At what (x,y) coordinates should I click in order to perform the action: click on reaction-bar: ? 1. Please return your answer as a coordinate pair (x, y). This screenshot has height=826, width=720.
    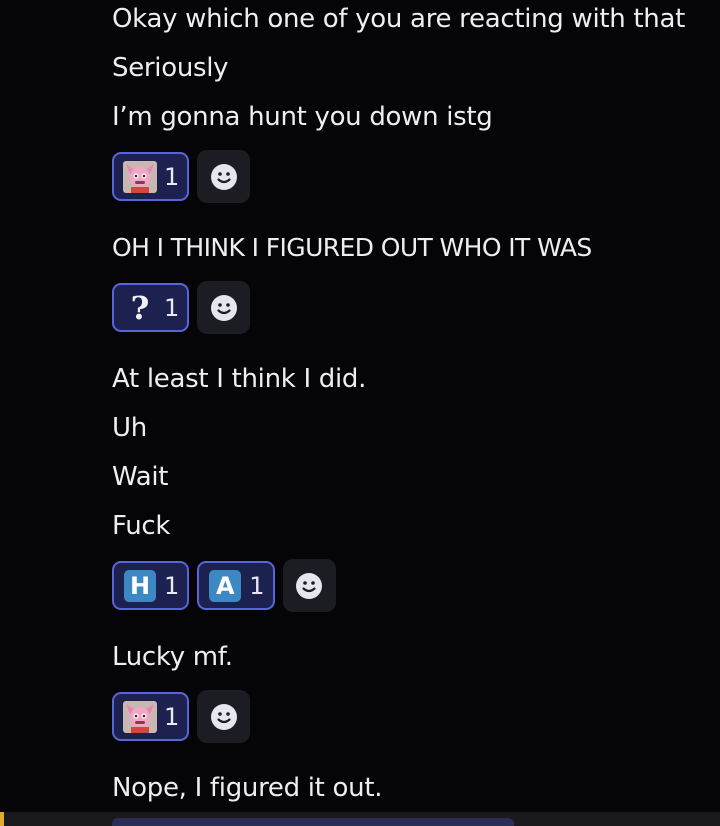
    Looking at the image, I should click on (181, 307).